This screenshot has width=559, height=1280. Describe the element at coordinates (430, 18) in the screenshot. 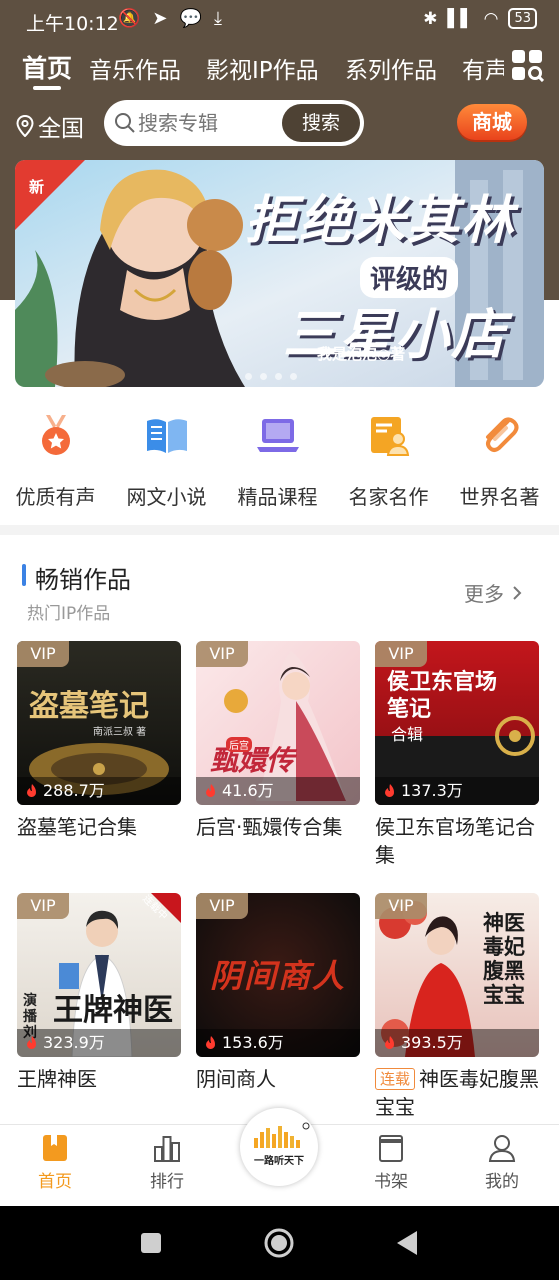

I see `bluetooth-icon: ✱` at that location.